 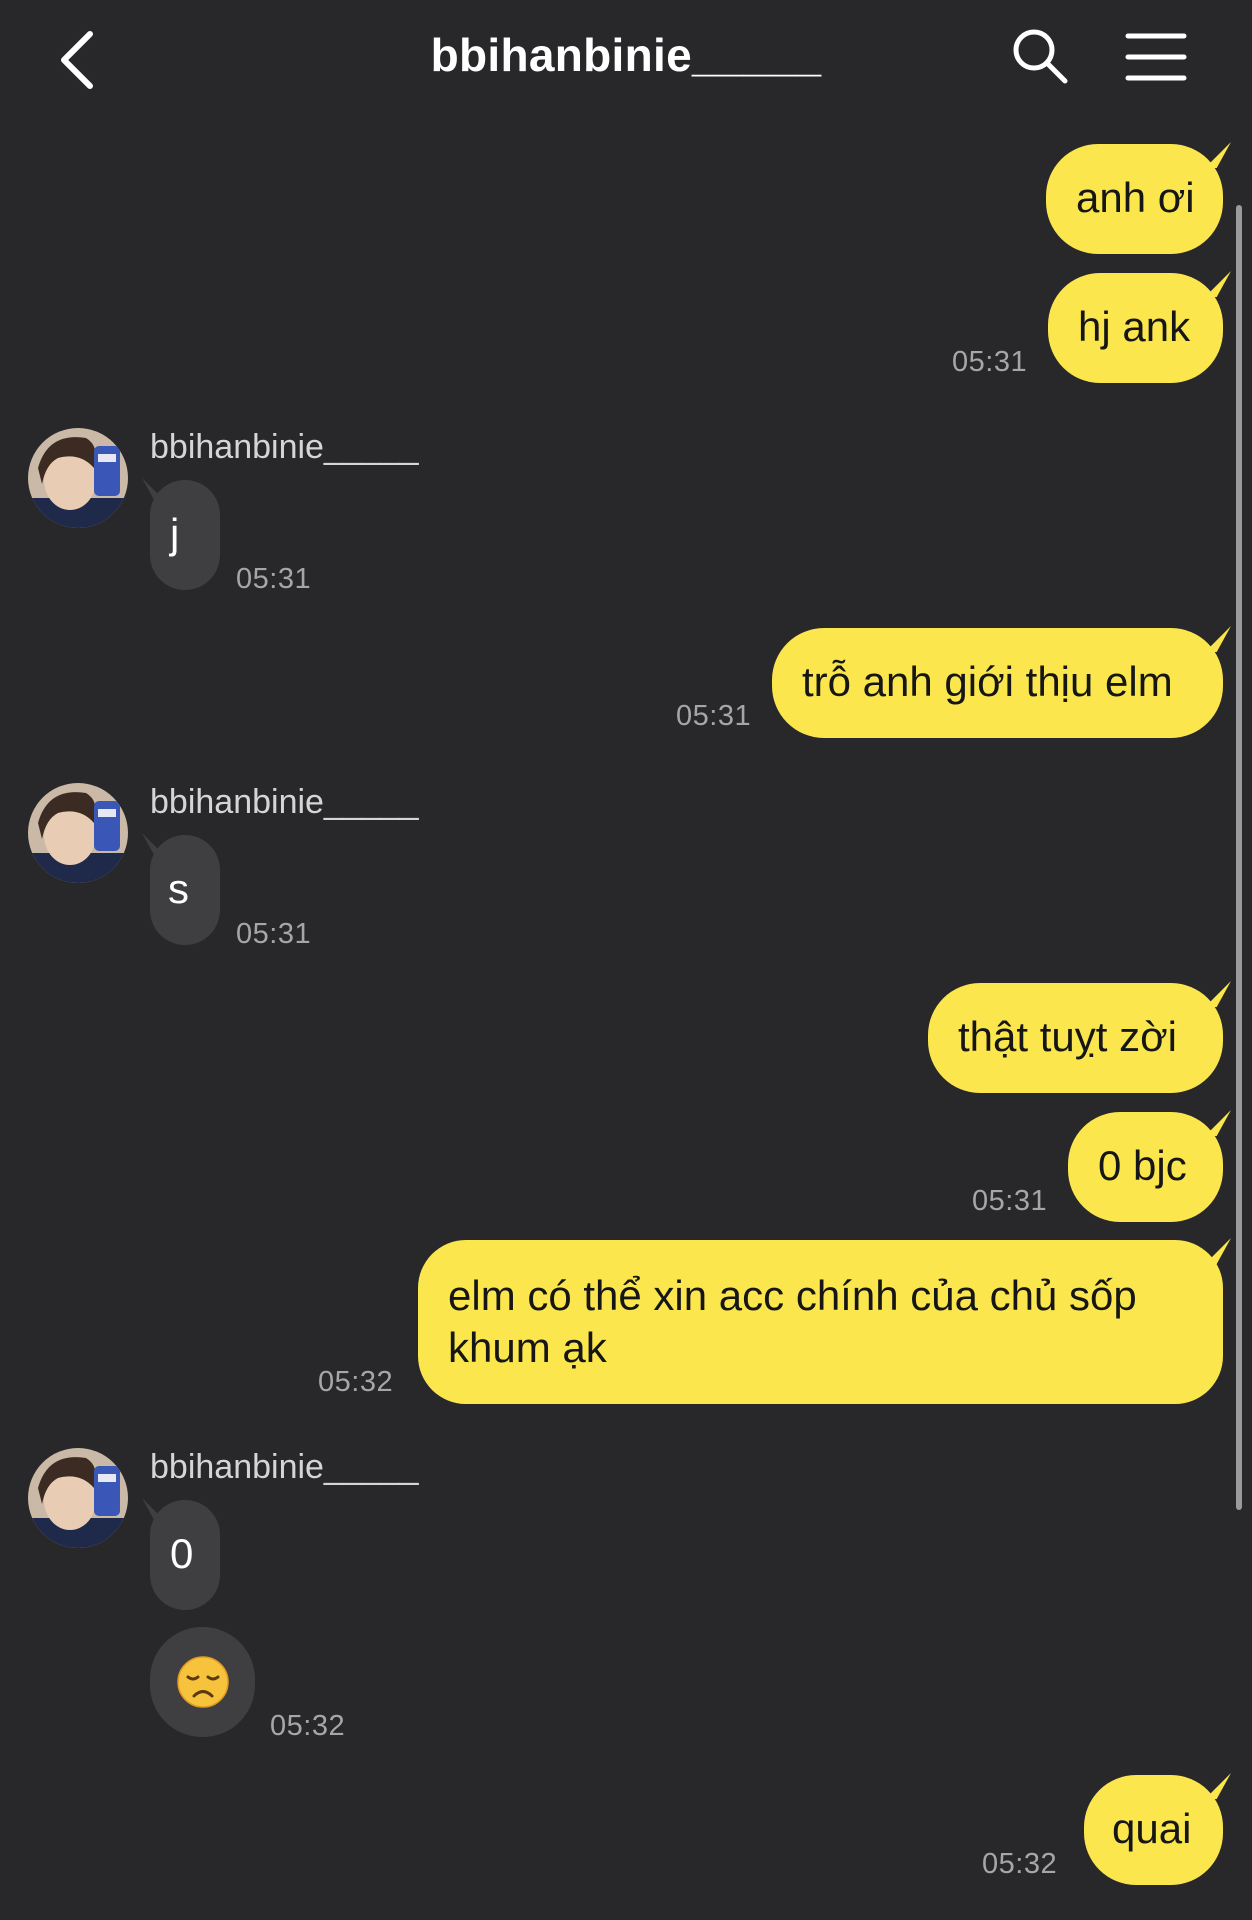 I want to click on their-emoji-bubble, so click(x=202, y=1682).